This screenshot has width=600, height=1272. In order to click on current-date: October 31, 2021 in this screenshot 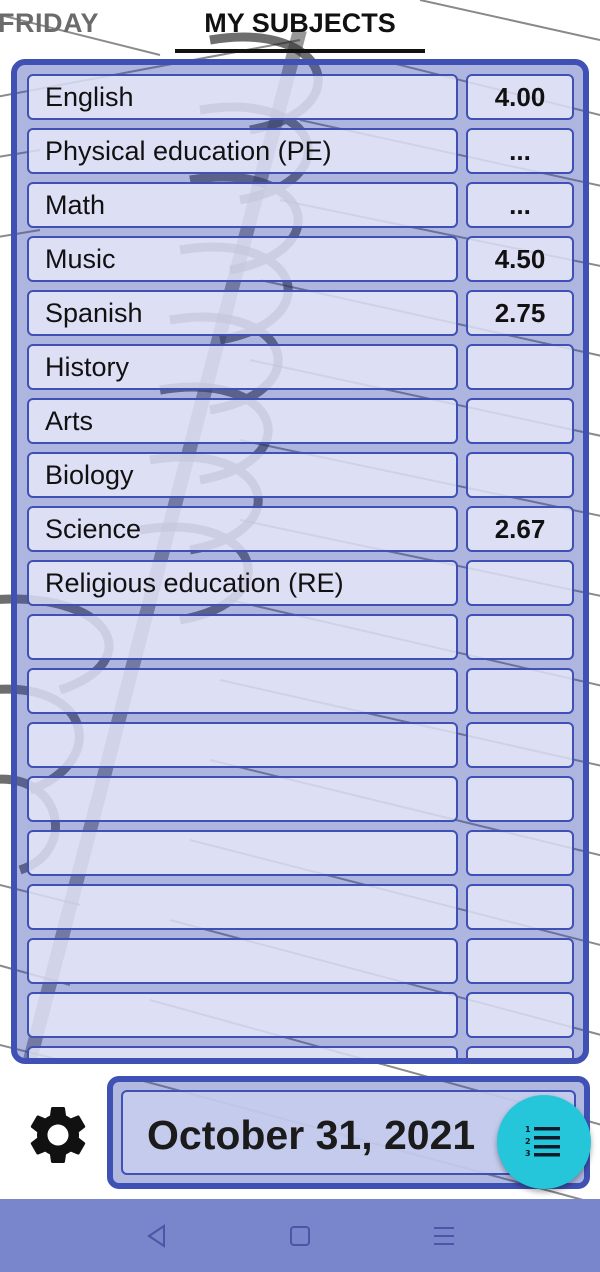, I will do `click(311, 1135)`.